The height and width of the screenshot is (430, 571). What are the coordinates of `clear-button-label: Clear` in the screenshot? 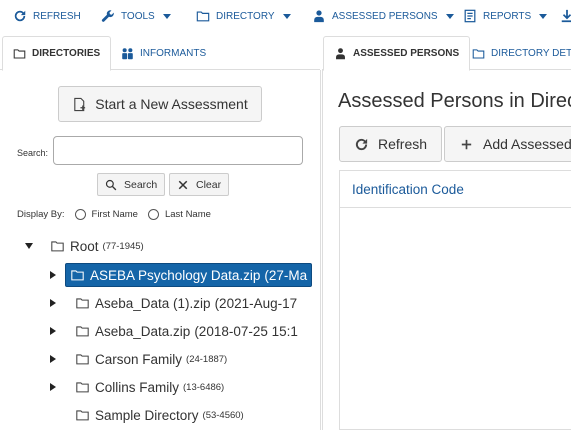 It's located at (209, 184).